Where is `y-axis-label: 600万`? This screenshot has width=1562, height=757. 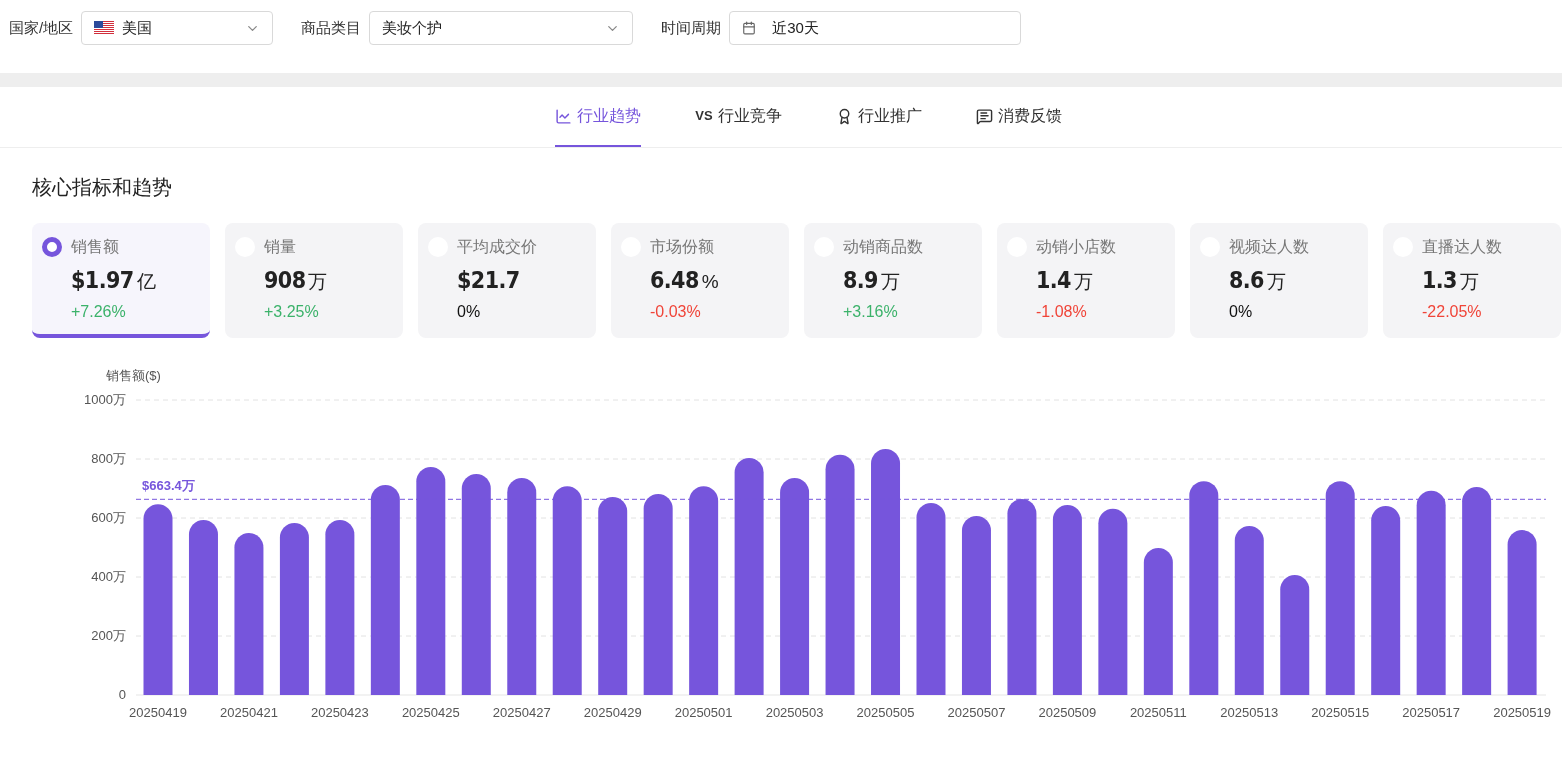 y-axis-label: 600万 is located at coordinates (108, 517).